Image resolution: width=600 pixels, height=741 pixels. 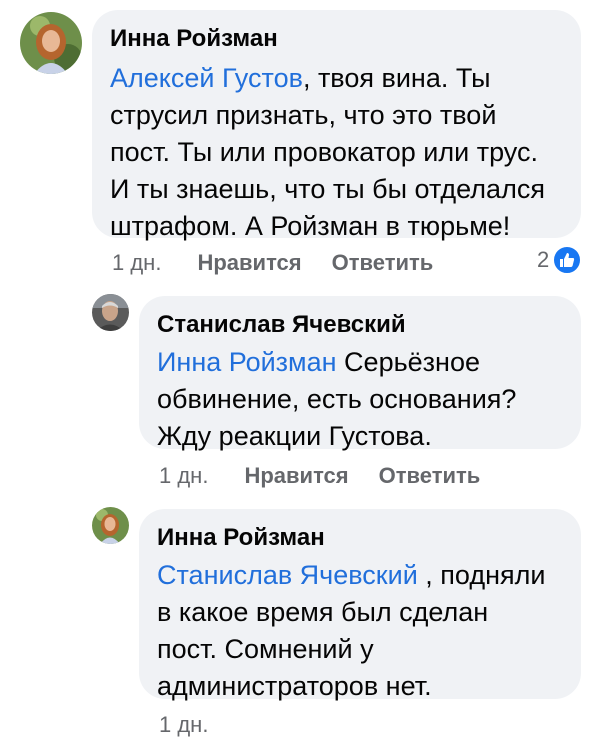 I want to click on mention-link: Станислав Ячевский, so click(x=287, y=575).